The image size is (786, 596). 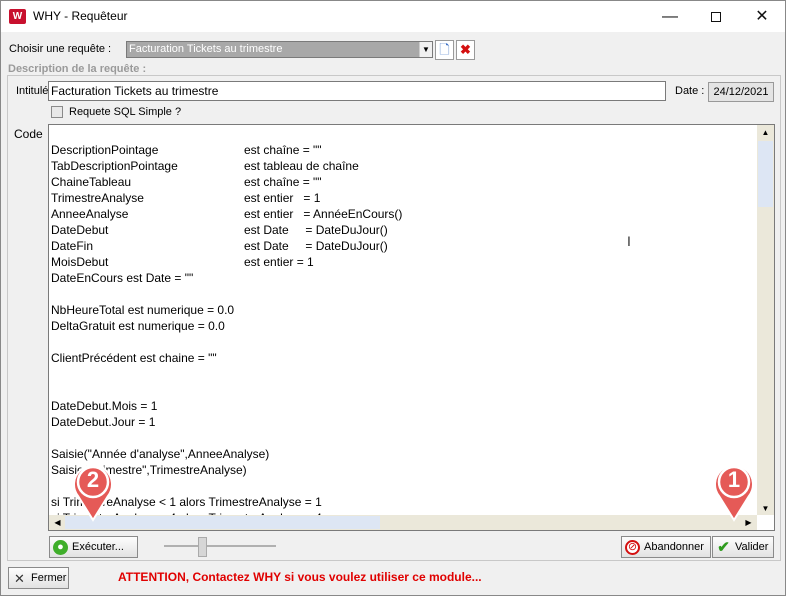 What do you see at coordinates (670, 16) in the screenshot?
I see `minimize-button: —` at bounding box center [670, 16].